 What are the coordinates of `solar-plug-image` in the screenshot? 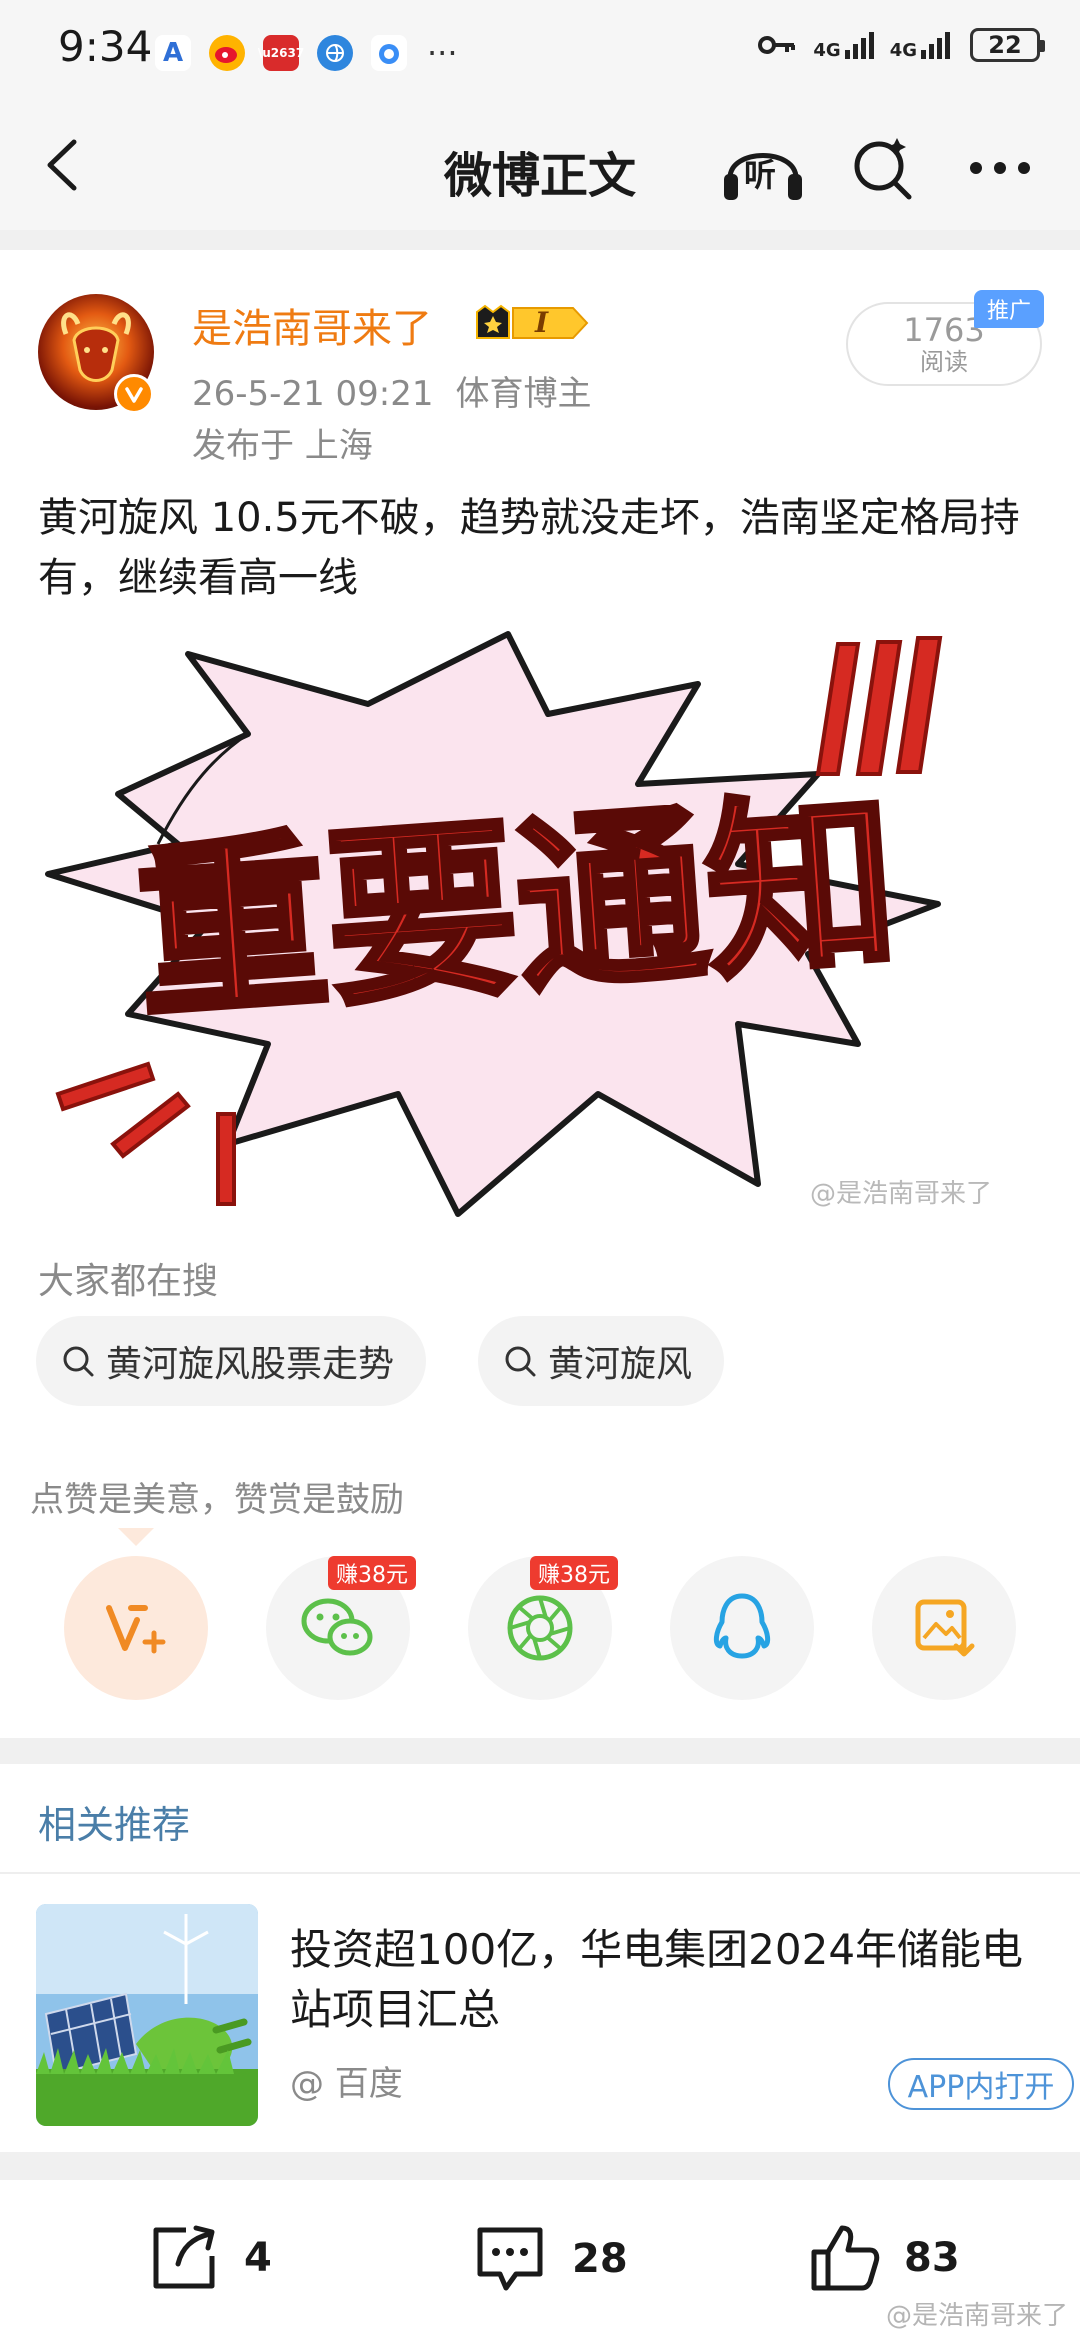 It's located at (147, 2015).